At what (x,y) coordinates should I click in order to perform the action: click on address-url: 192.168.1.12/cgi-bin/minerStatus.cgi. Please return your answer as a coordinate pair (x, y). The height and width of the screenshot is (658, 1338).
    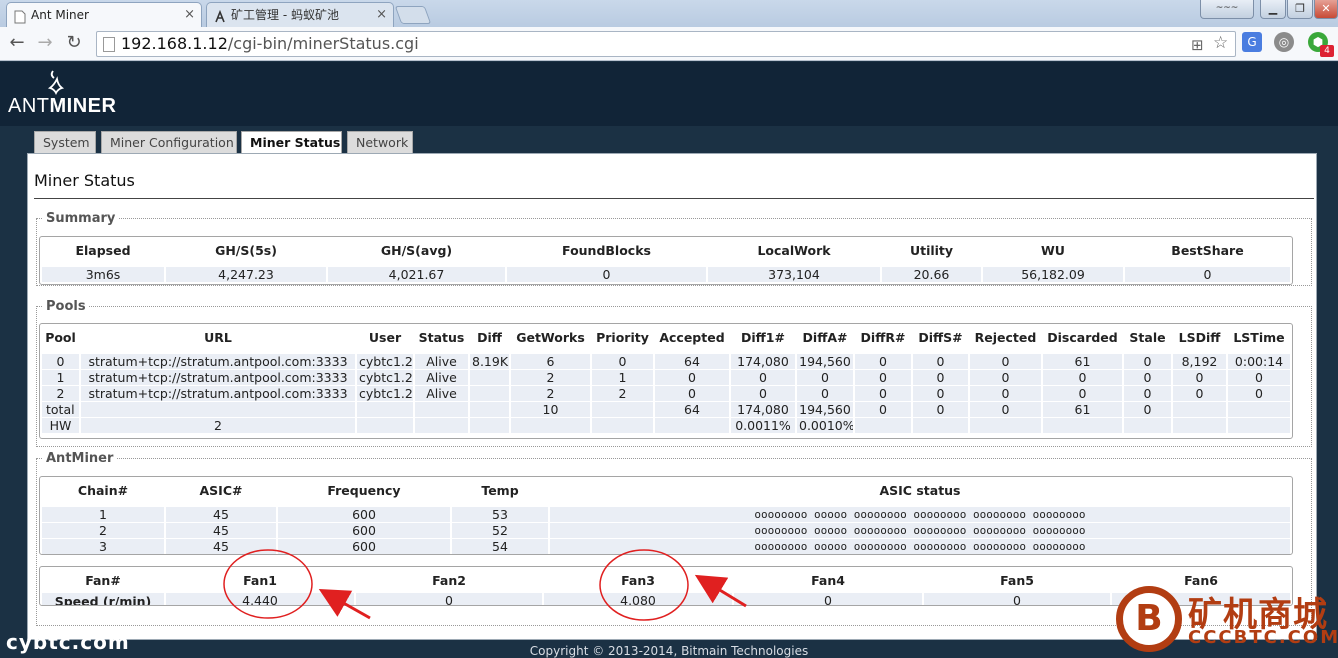
    Looking at the image, I should click on (270, 44).